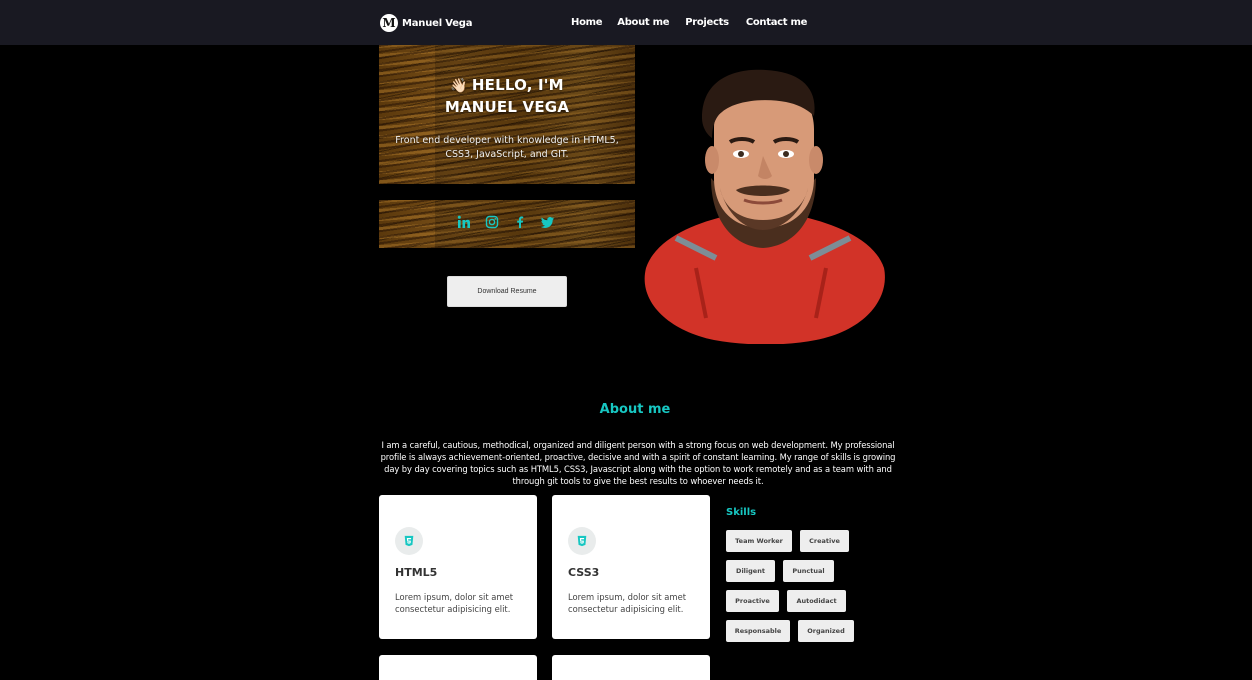 Image resolution: width=1252 pixels, height=680 pixels. I want to click on brand-name: Manuel Vega, so click(437, 23).